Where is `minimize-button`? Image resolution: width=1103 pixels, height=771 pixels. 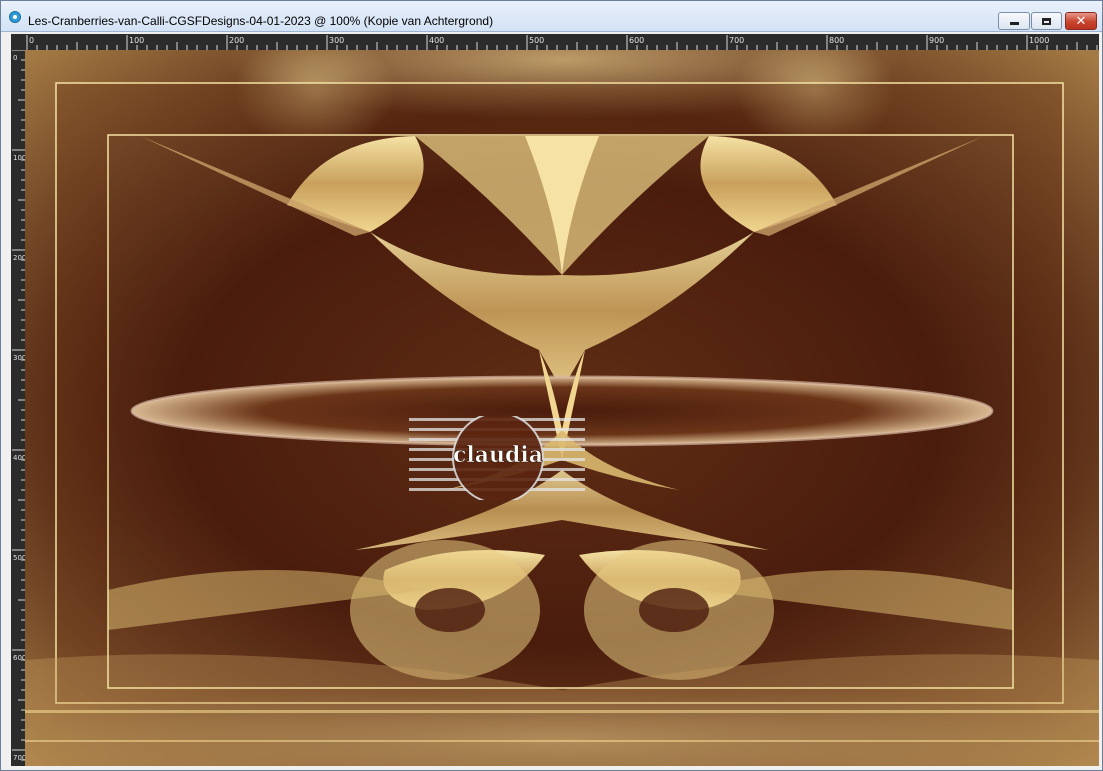 minimize-button is located at coordinates (1014, 21).